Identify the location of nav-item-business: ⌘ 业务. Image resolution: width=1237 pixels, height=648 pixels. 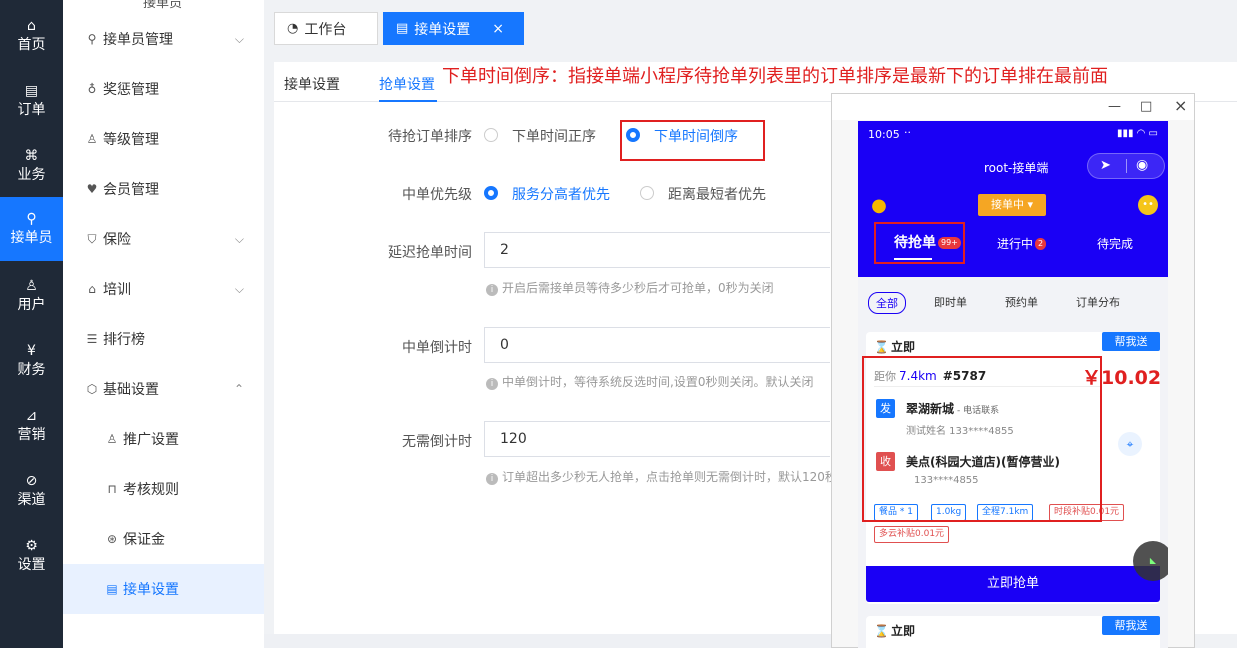
(31, 165).